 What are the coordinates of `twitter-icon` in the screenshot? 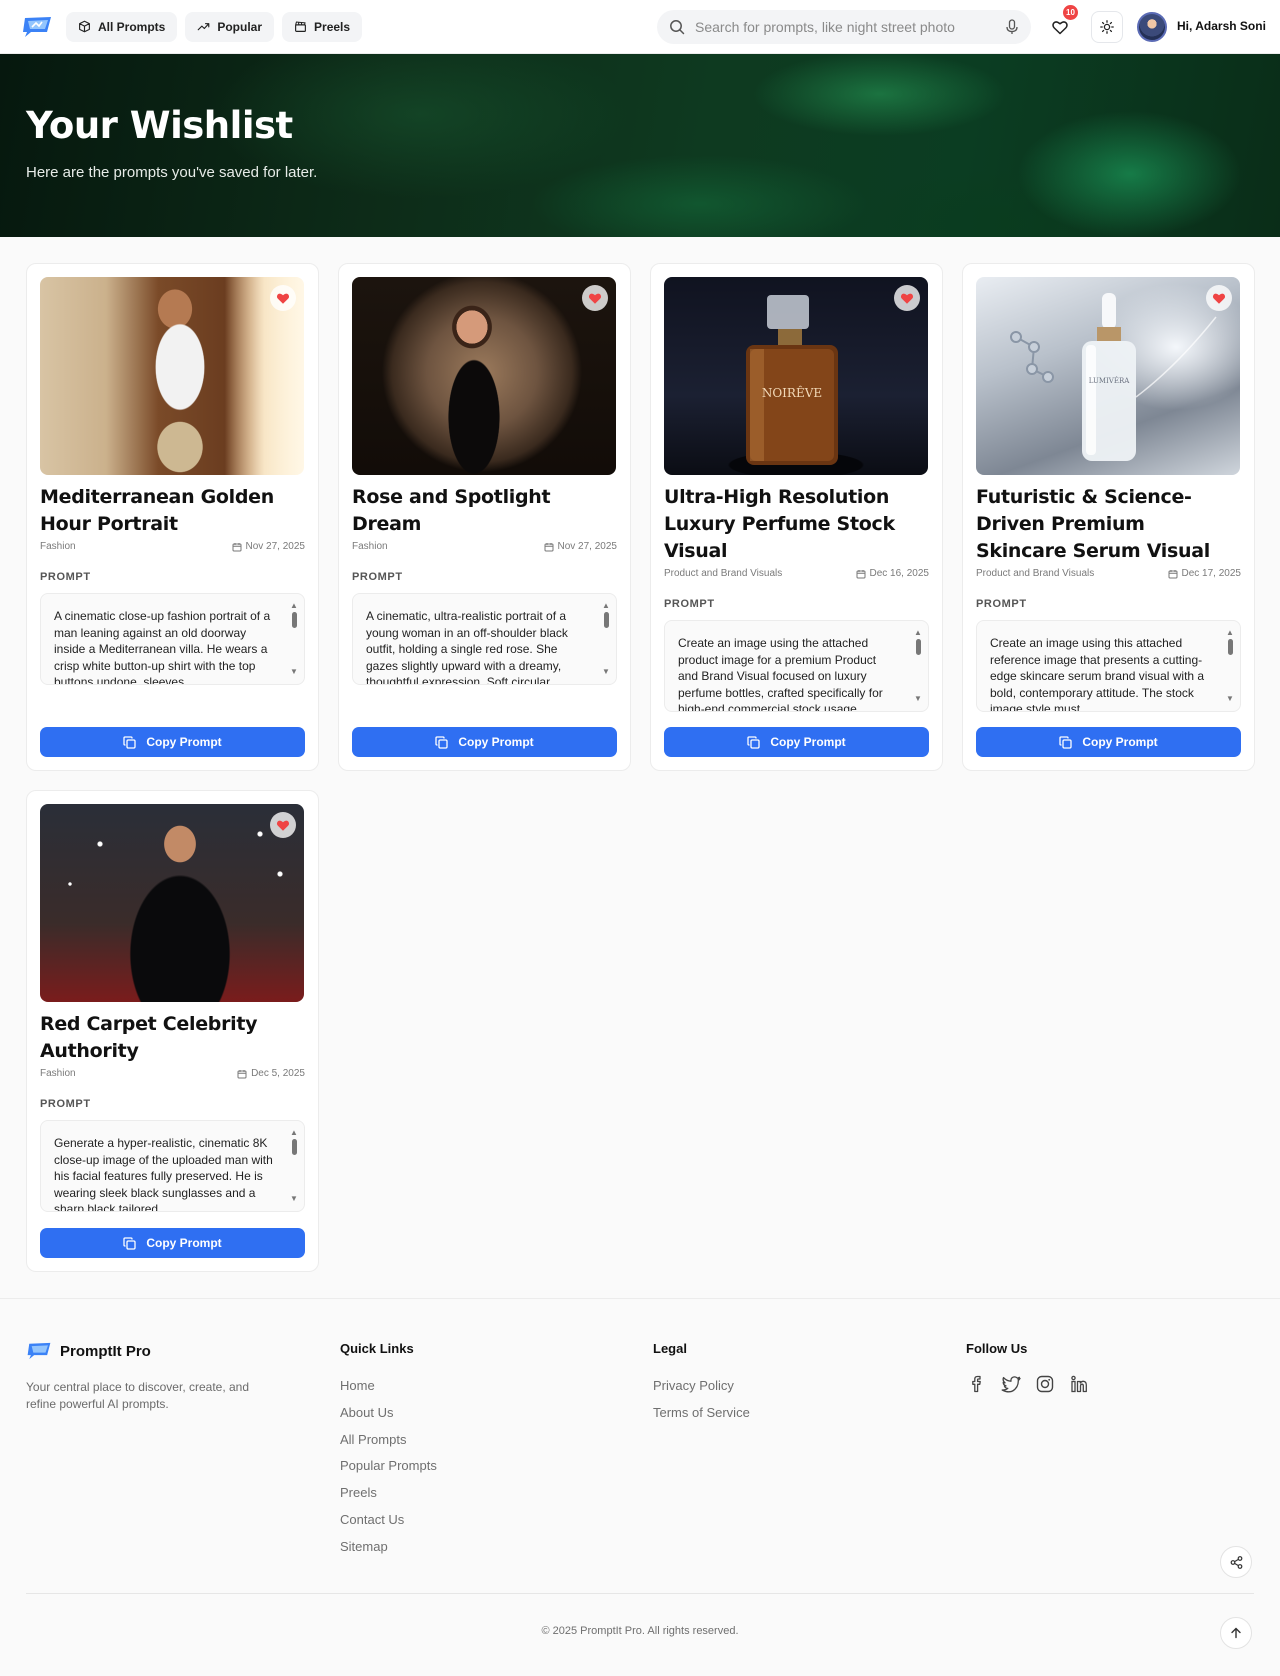 It's located at (1011, 1384).